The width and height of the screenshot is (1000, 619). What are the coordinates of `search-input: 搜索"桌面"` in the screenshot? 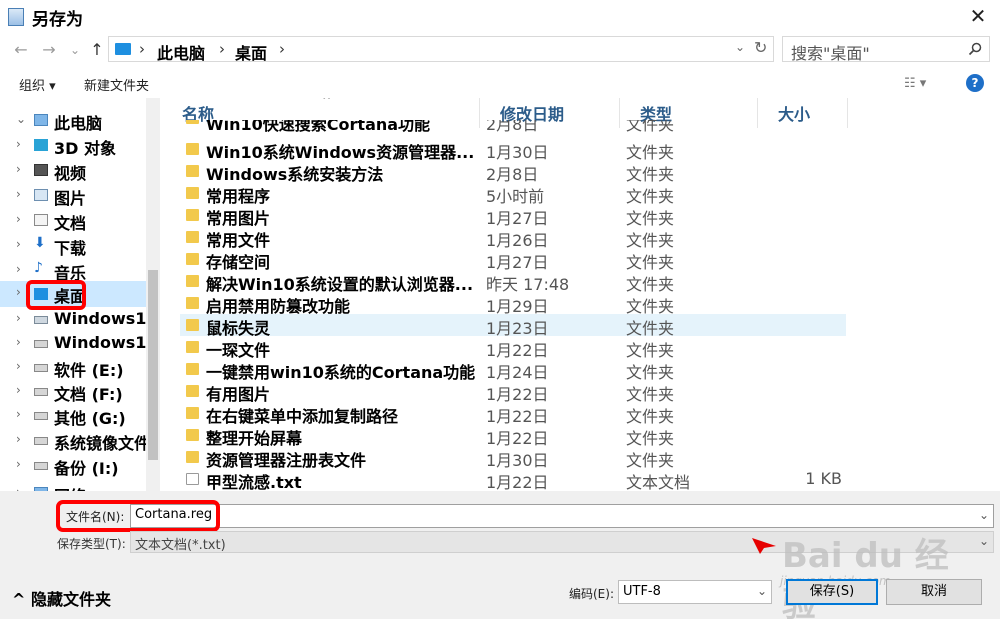 It's located at (886, 49).